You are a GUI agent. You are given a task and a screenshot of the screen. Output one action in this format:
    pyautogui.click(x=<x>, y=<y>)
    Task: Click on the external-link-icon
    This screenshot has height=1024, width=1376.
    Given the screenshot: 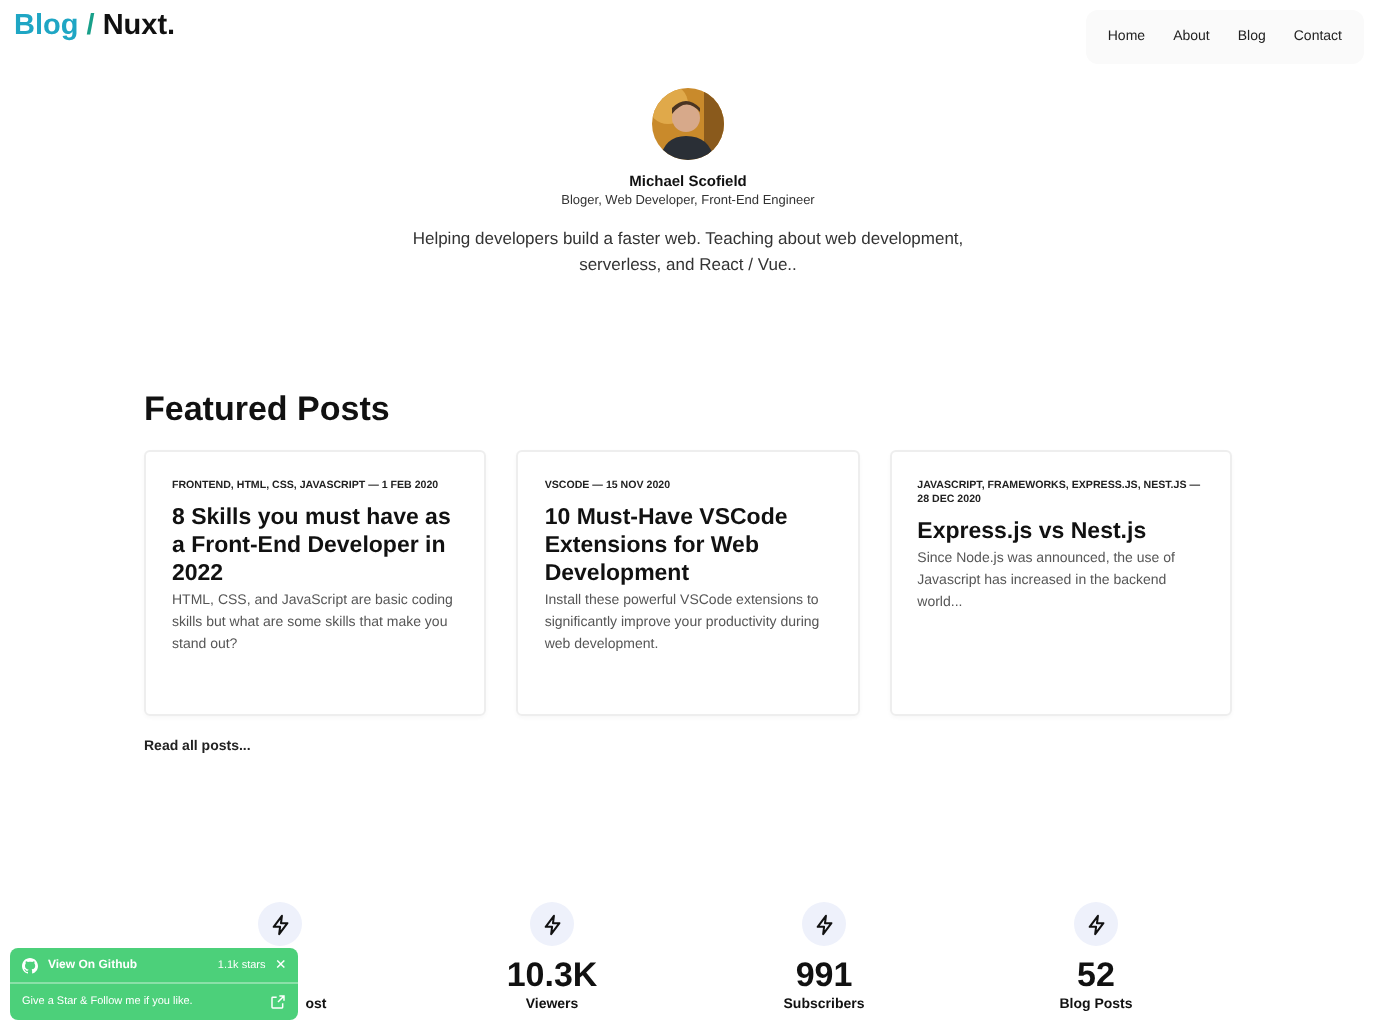 What is the action you would take?
    pyautogui.click(x=278, y=1002)
    